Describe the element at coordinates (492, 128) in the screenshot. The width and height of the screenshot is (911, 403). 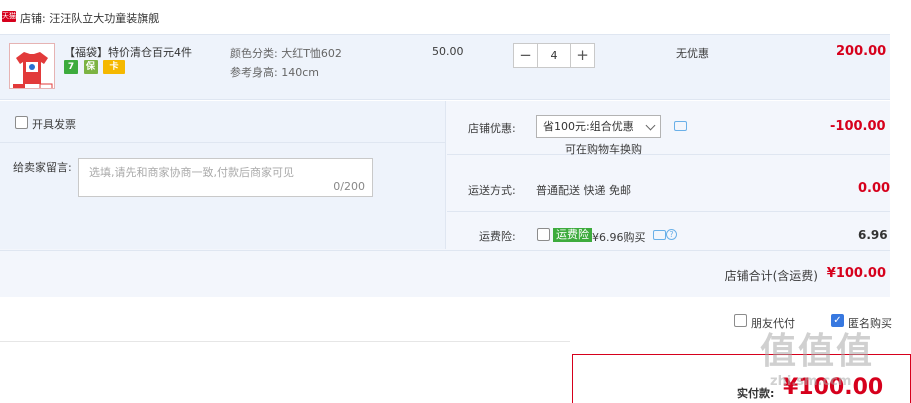
I see `shop-discount-label: 店铺优惠:` at that location.